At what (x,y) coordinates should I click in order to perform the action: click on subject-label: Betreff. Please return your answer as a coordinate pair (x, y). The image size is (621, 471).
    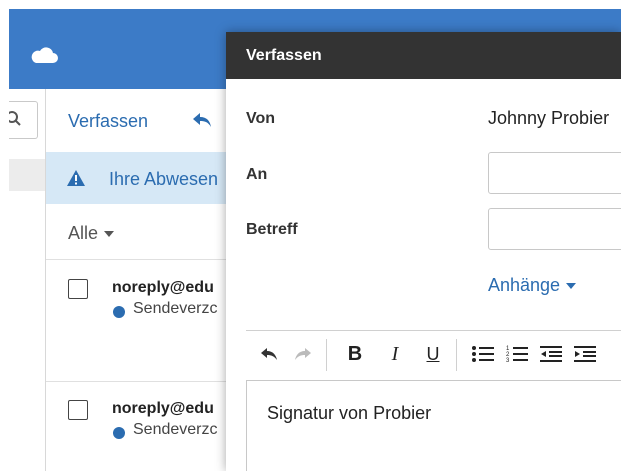
    Looking at the image, I should click on (272, 229).